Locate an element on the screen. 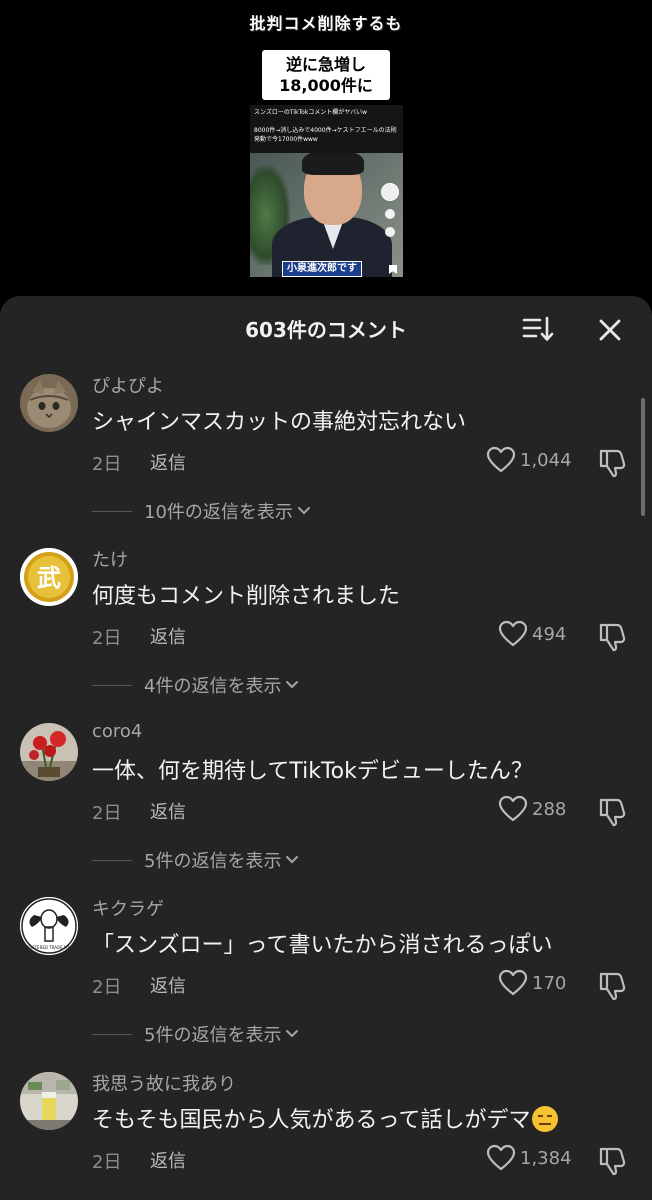 The image size is (652, 1200). thumb-bookmark-icon is located at coordinates (393, 269).